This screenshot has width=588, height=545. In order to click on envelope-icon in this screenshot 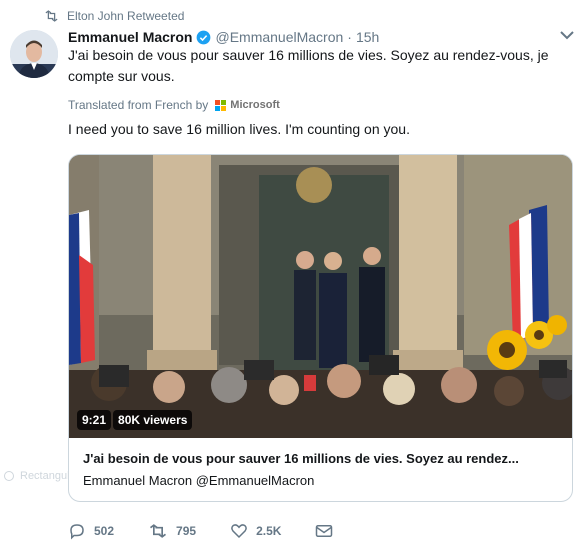, I will do `click(324, 531)`.